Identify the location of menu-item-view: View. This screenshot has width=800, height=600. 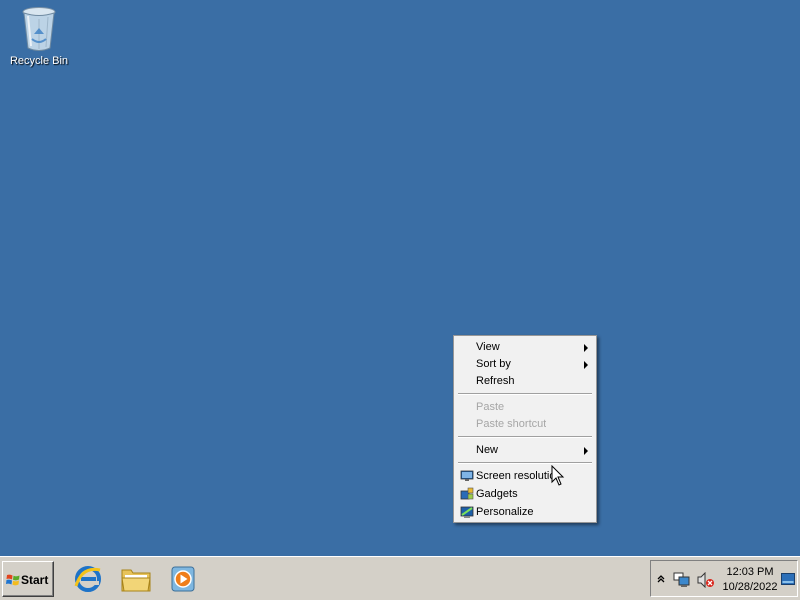
(525, 347).